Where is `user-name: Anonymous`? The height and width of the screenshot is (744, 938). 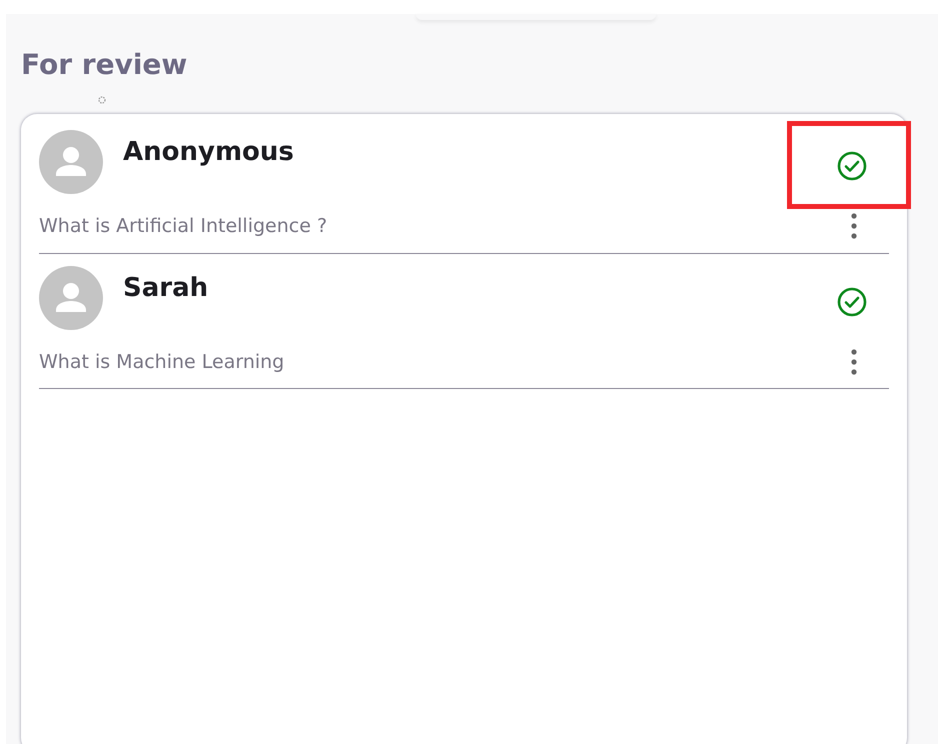
user-name: Anonymous is located at coordinates (208, 152).